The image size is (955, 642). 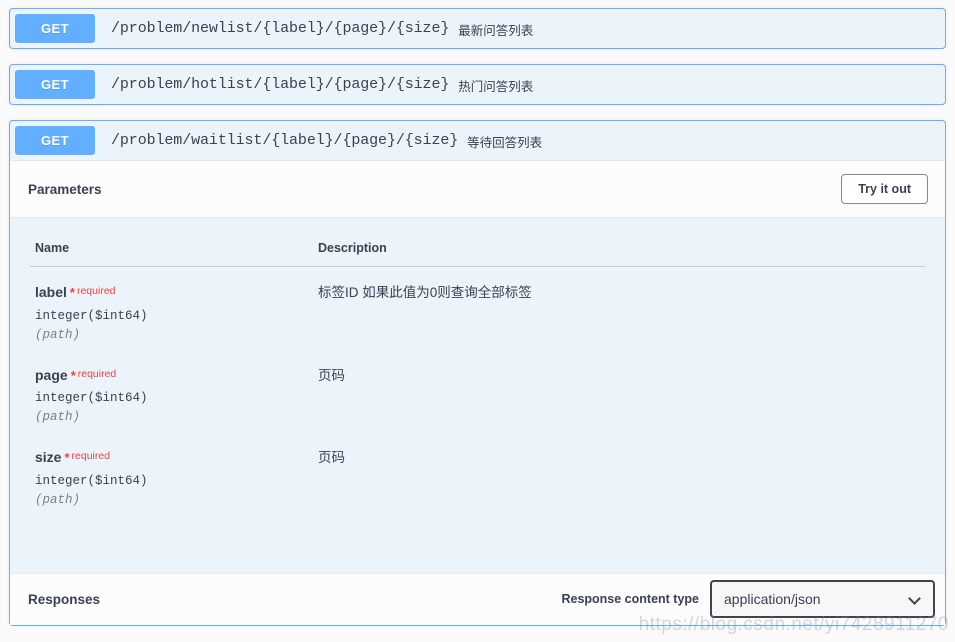 I want to click on parameter-name: label * required, so click(x=174, y=293).